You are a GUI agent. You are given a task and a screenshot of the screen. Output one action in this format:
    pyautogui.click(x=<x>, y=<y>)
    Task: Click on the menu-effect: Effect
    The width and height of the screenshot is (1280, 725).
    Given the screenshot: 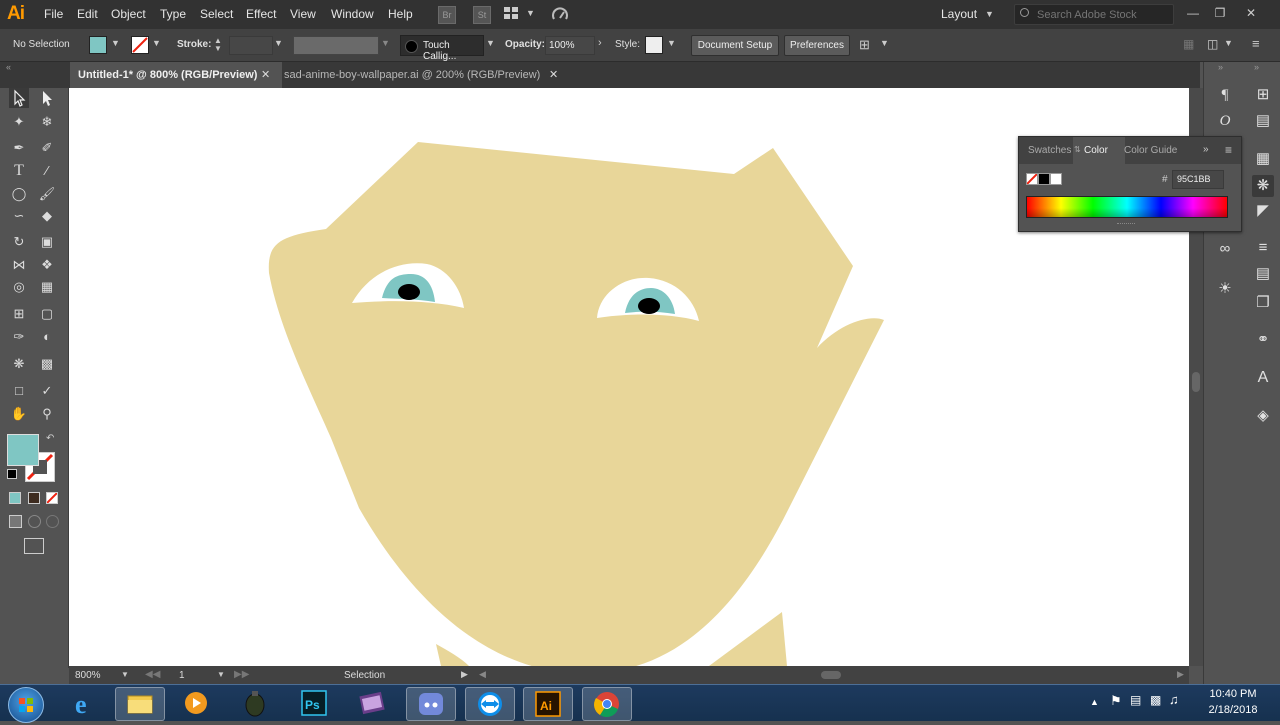 What is the action you would take?
    pyautogui.click(x=261, y=14)
    